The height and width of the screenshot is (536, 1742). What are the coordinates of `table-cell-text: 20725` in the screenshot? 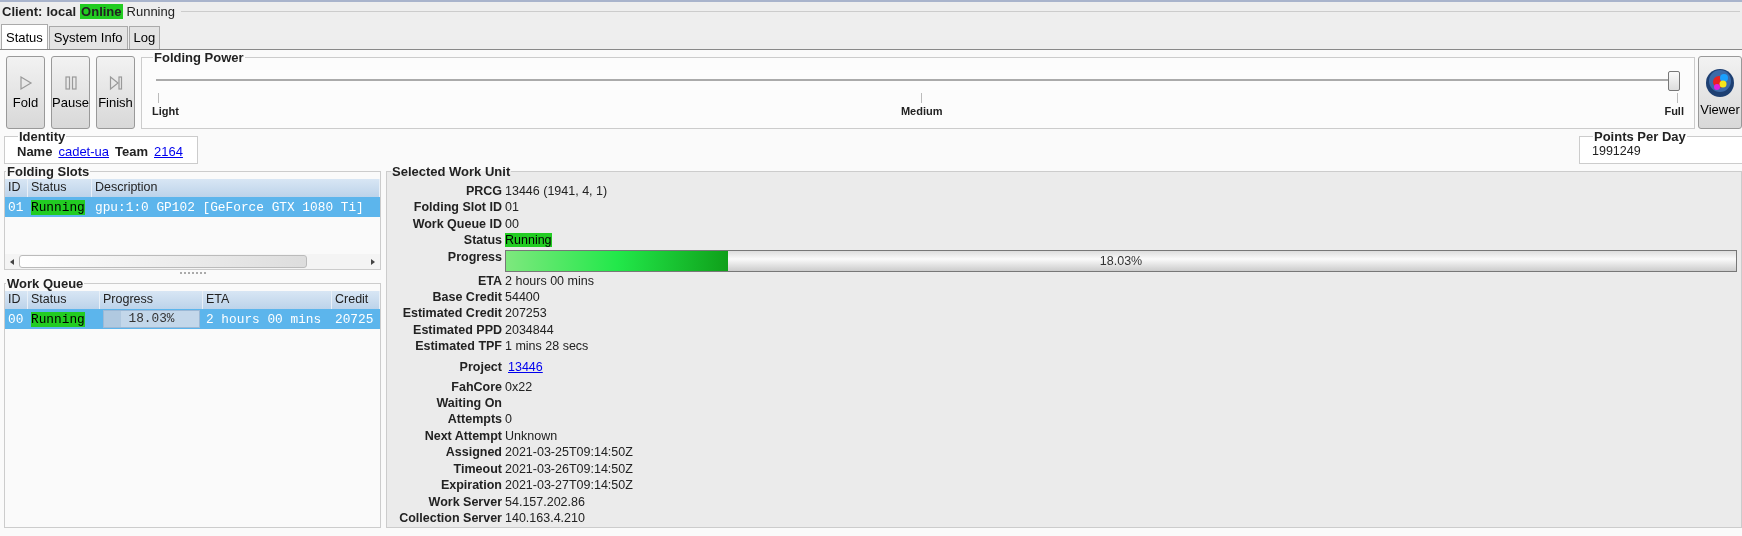 It's located at (354, 319).